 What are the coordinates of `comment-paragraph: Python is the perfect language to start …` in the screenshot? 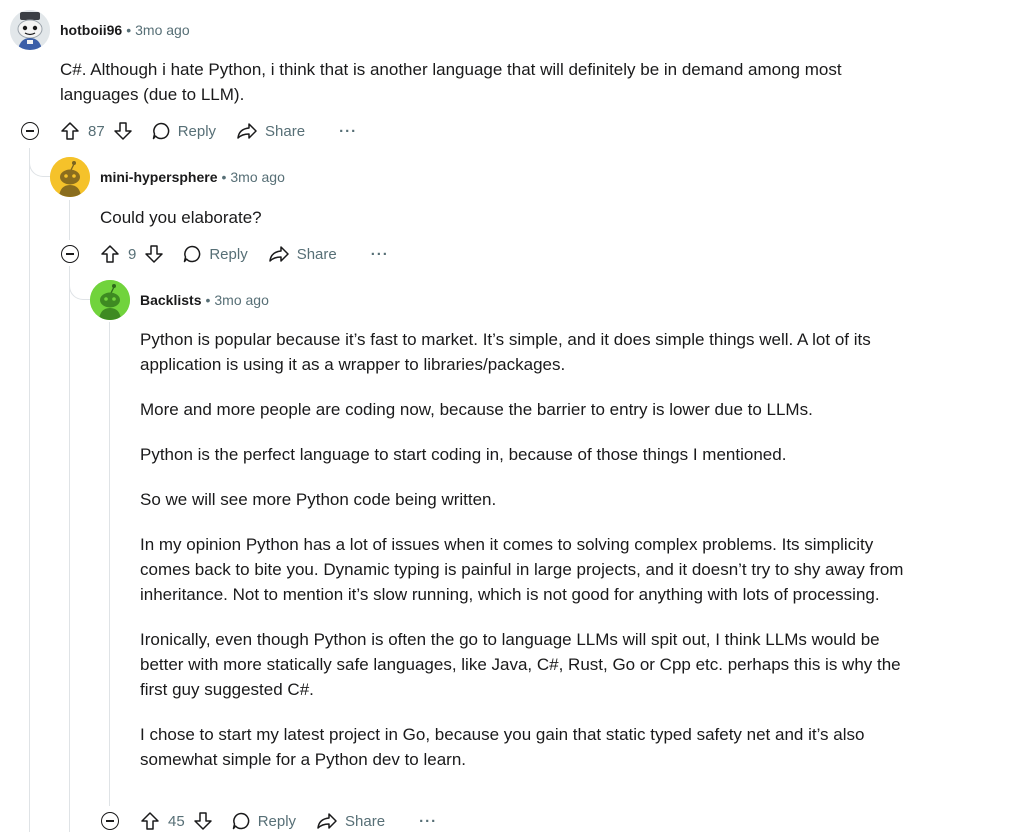 It's located at (463, 454).